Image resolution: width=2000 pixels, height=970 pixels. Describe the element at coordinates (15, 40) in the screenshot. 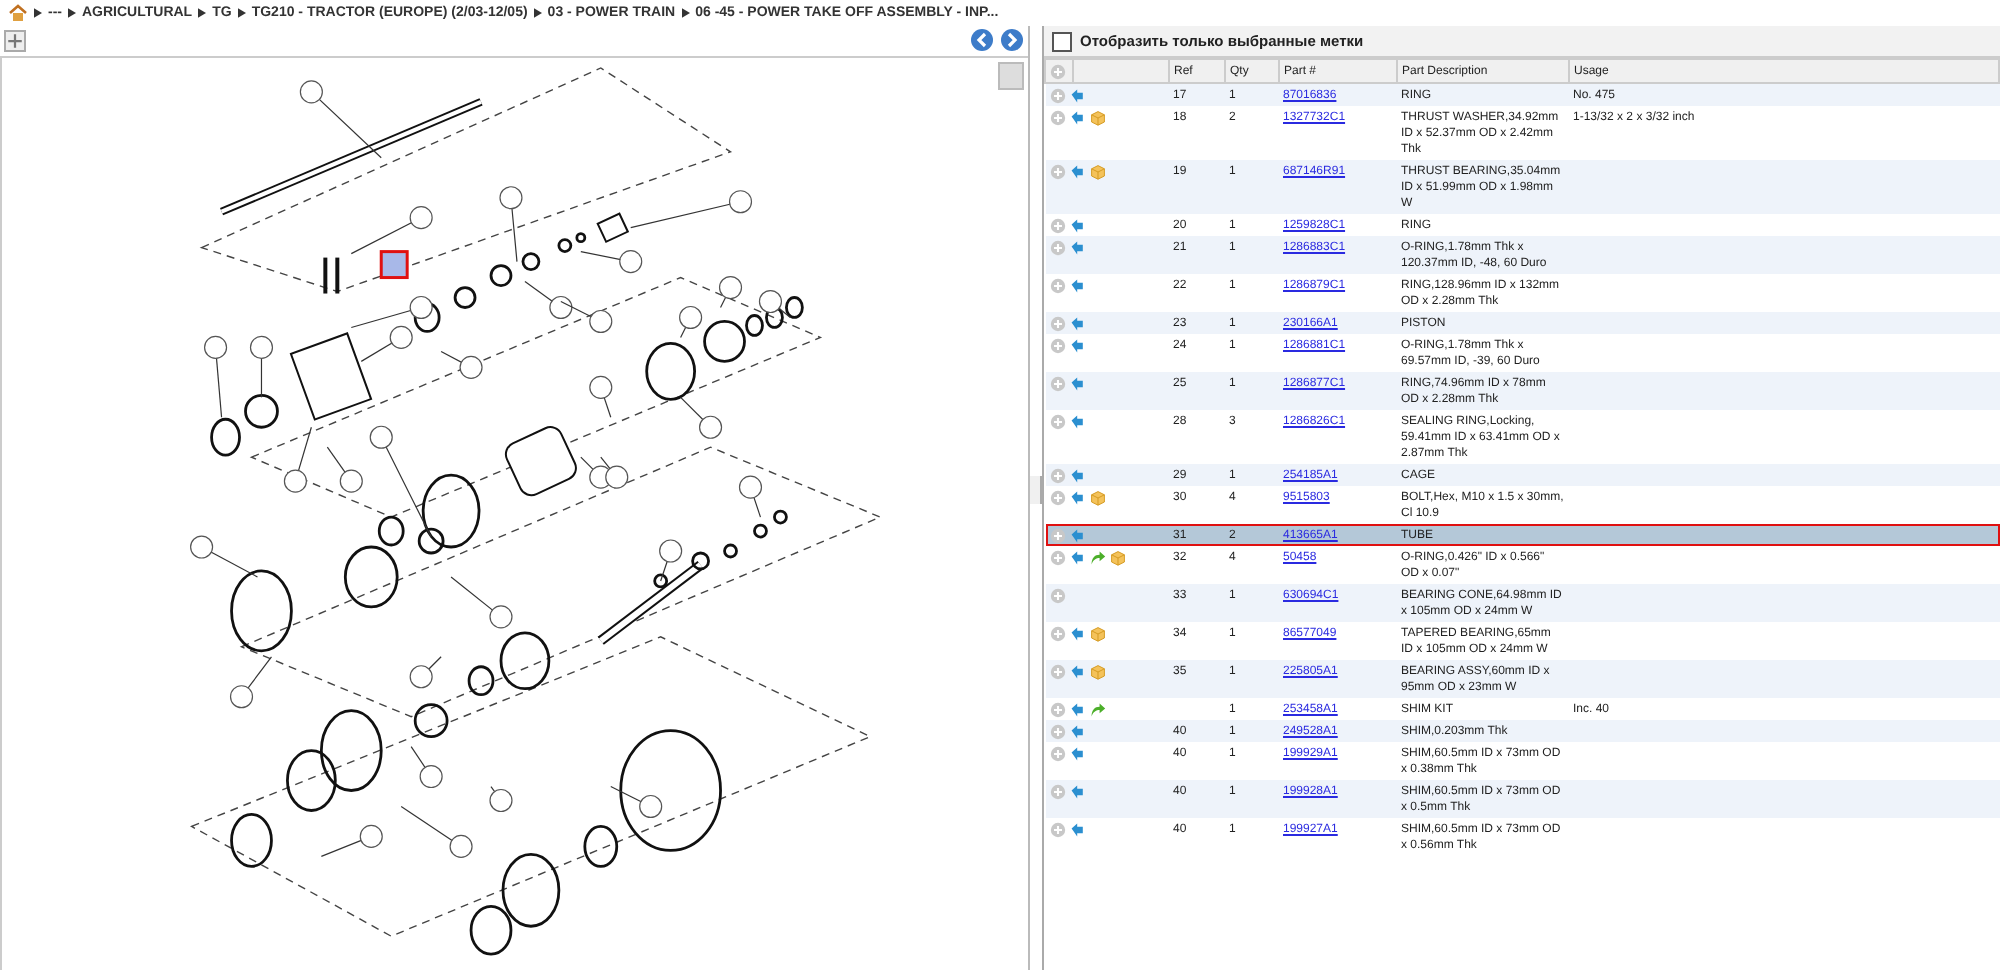

I see `expand-button` at that location.